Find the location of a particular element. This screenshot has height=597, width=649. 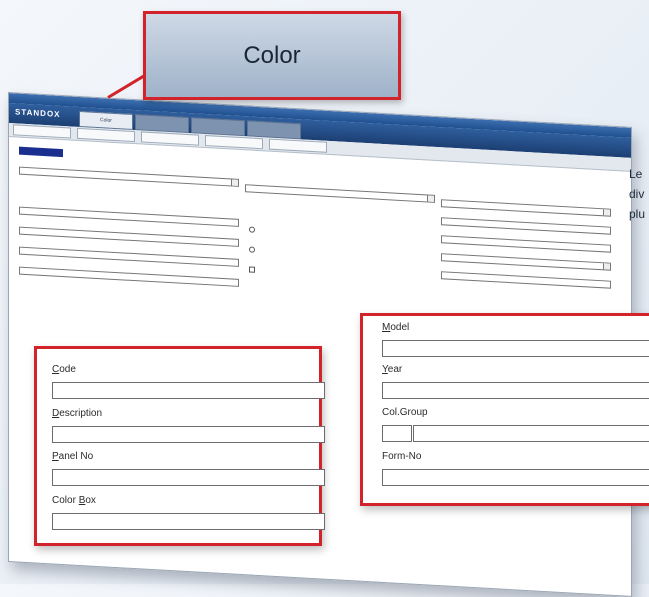

description-input is located at coordinates (188, 434).